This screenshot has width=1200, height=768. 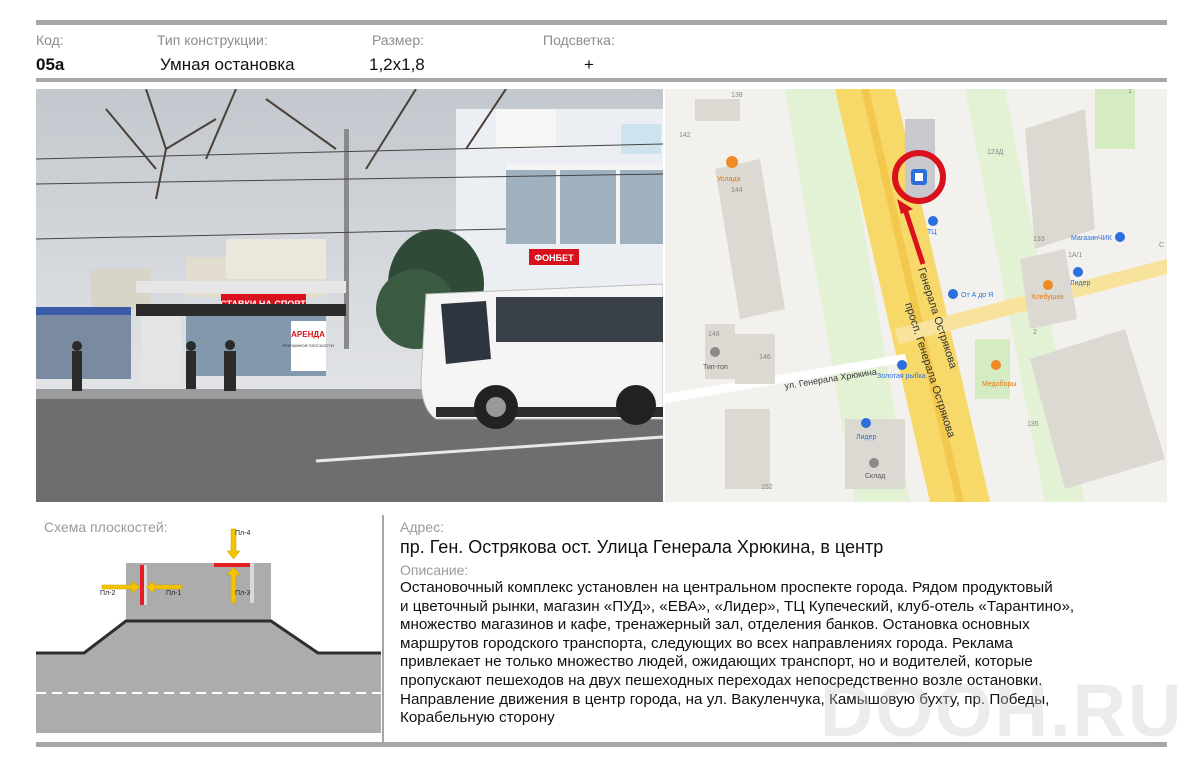 What do you see at coordinates (729, 179) in the screenshot?
I see `place-uslada: Услада` at bounding box center [729, 179].